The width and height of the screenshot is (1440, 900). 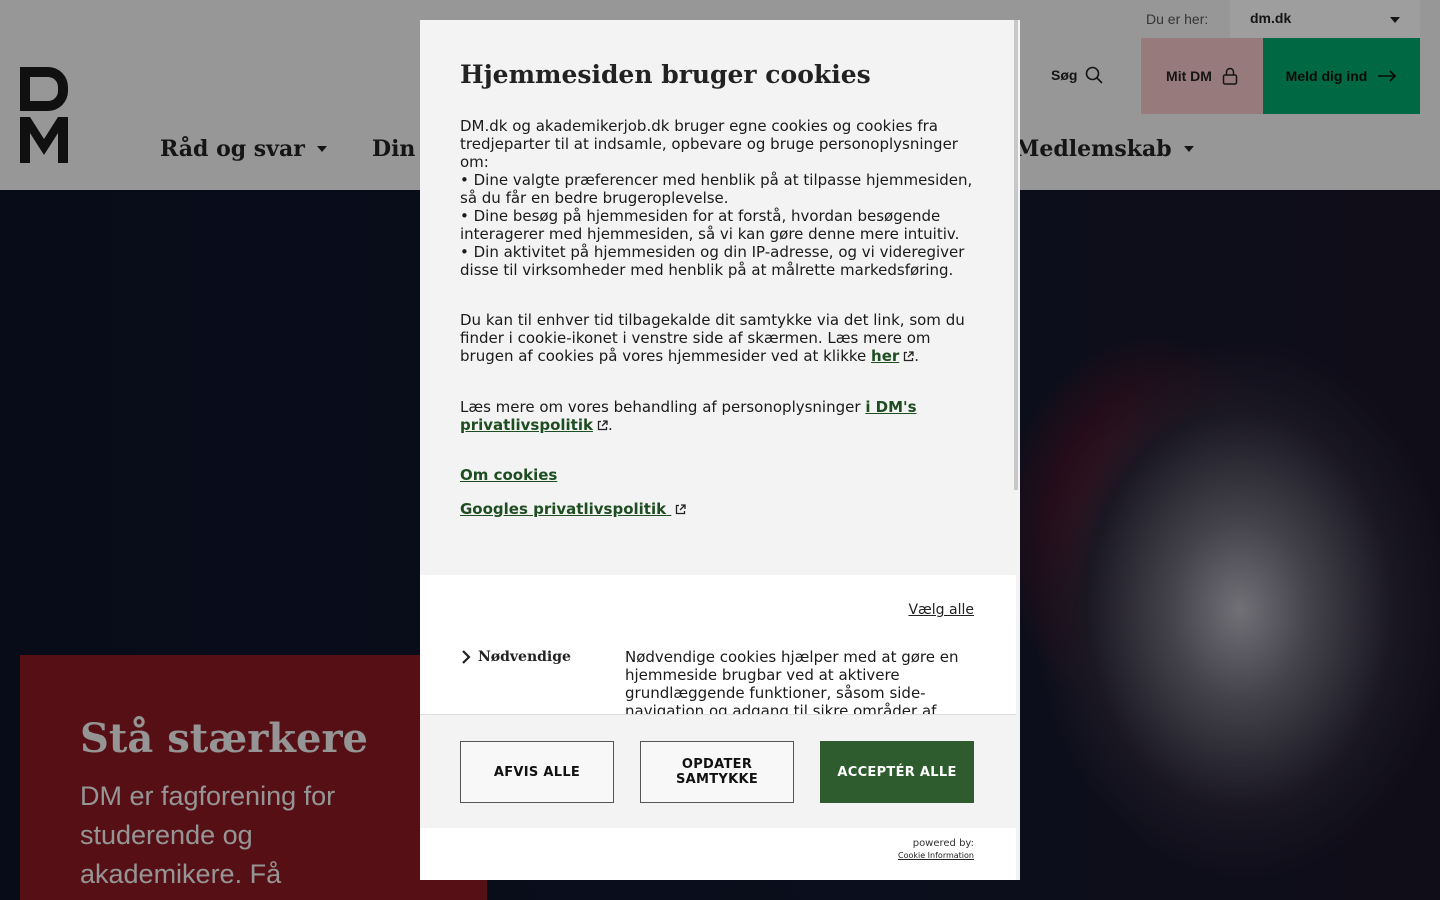 I want to click on dialog-title: Hjemmesiden bruger cookies, so click(x=665, y=74).